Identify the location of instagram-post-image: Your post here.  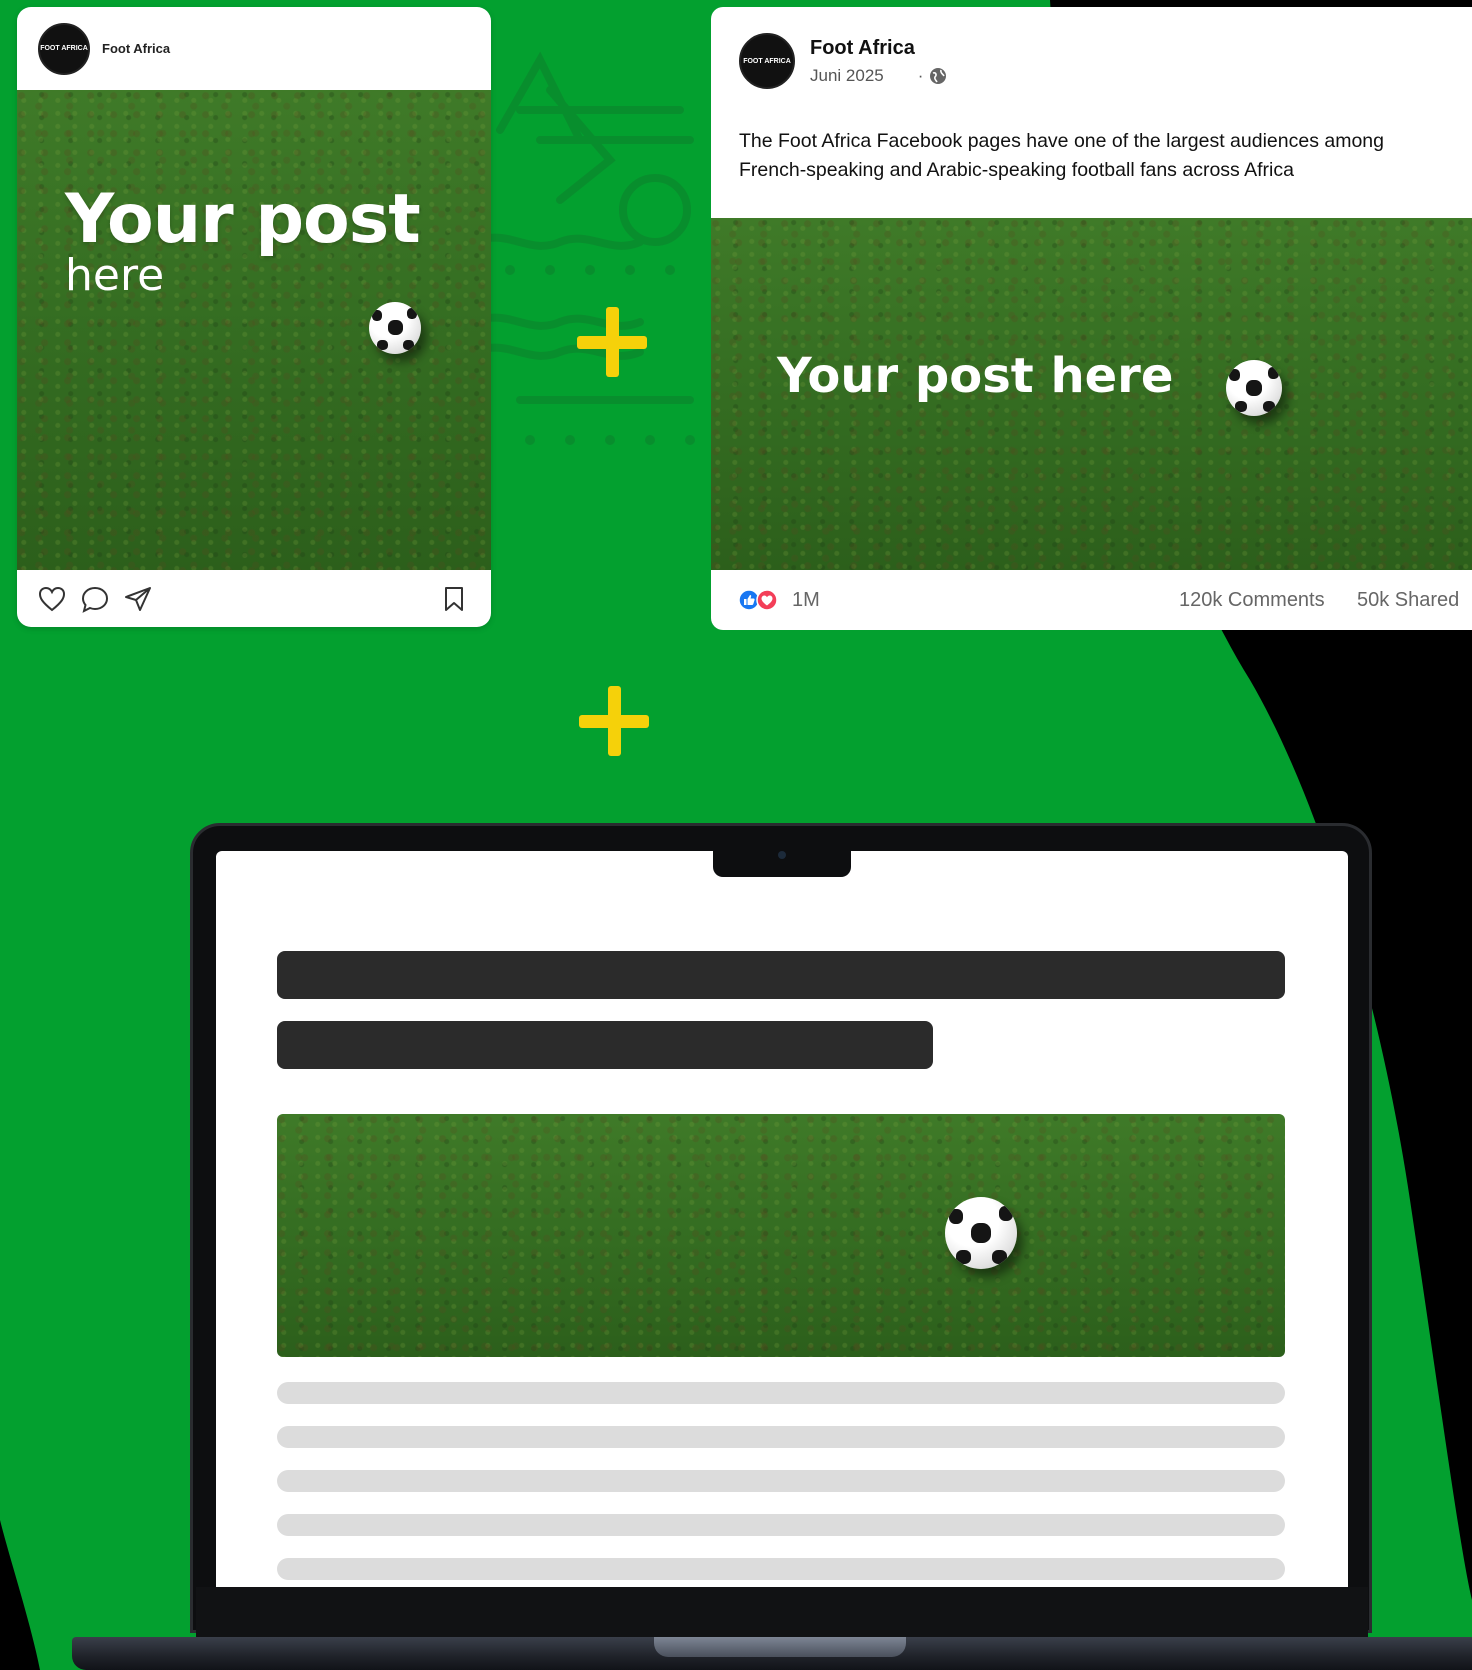
(254, 330).